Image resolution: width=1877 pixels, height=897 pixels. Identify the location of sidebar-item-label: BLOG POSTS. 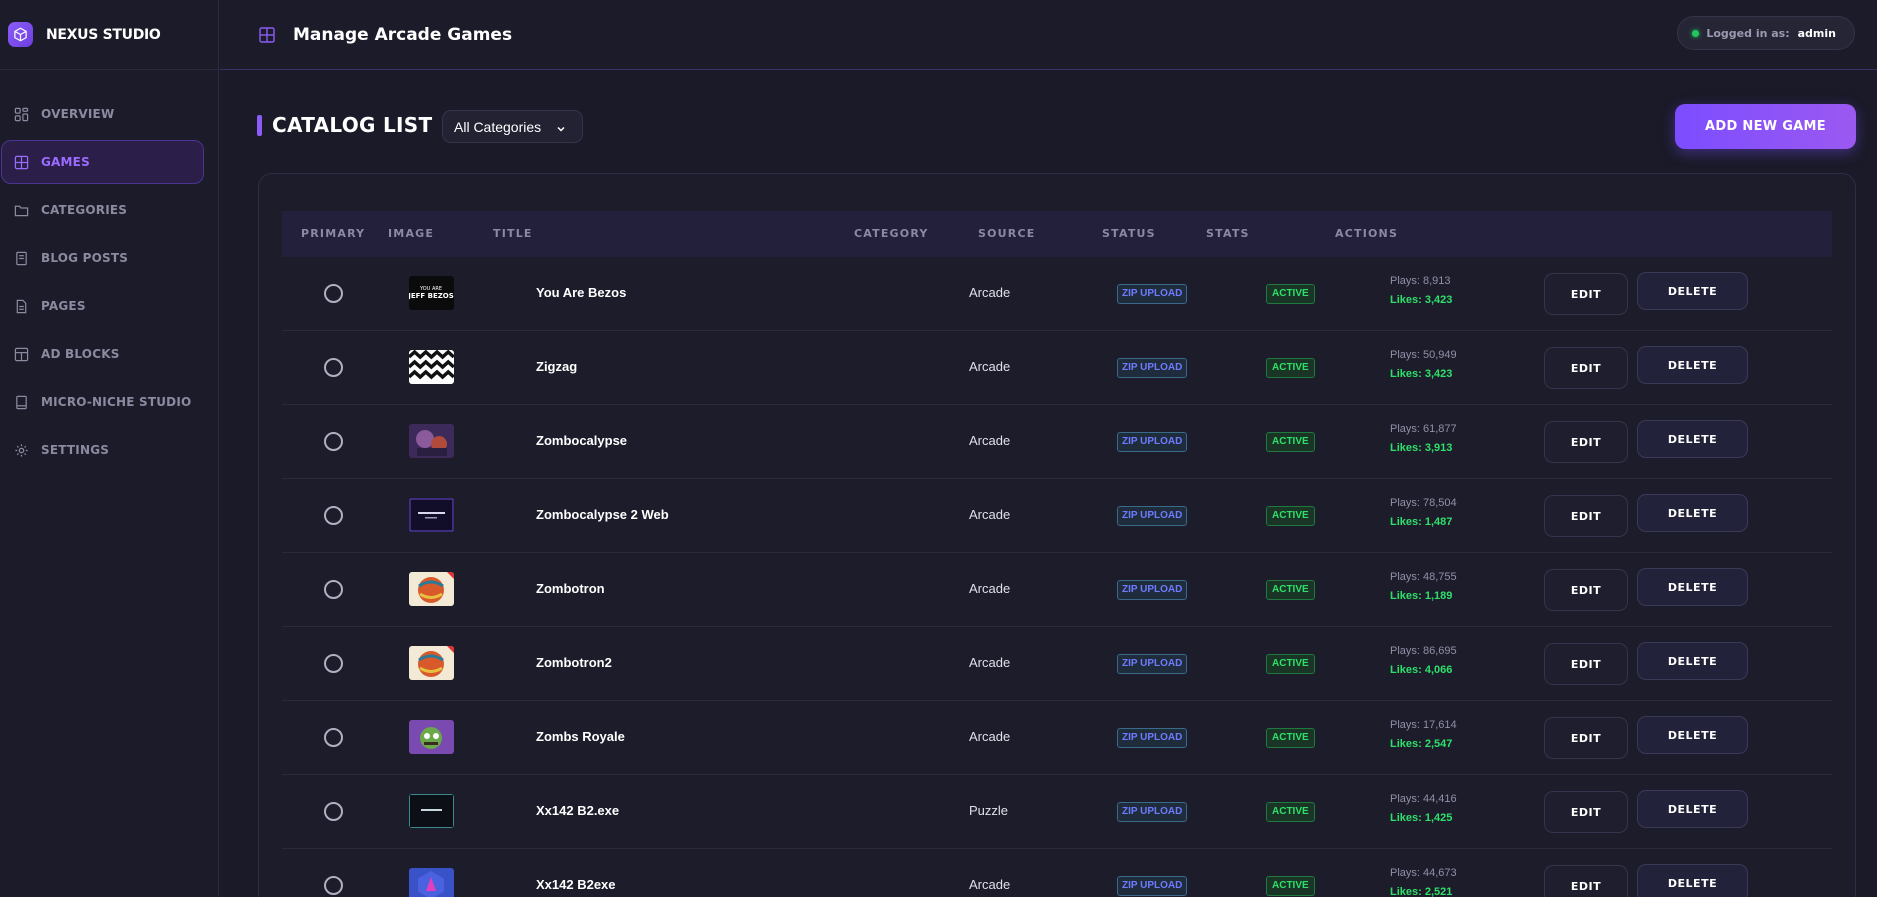
(85, 258).